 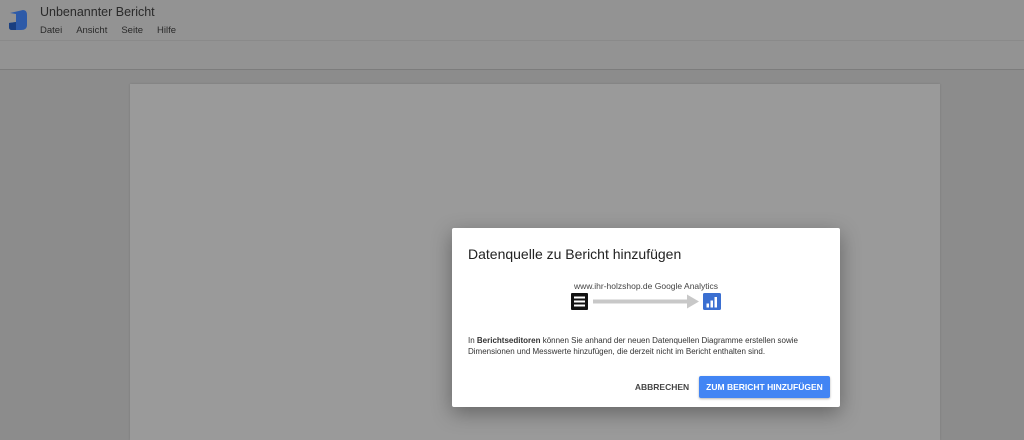 I want to click on menu-item-file: Datei, so click(x=51, y=30).